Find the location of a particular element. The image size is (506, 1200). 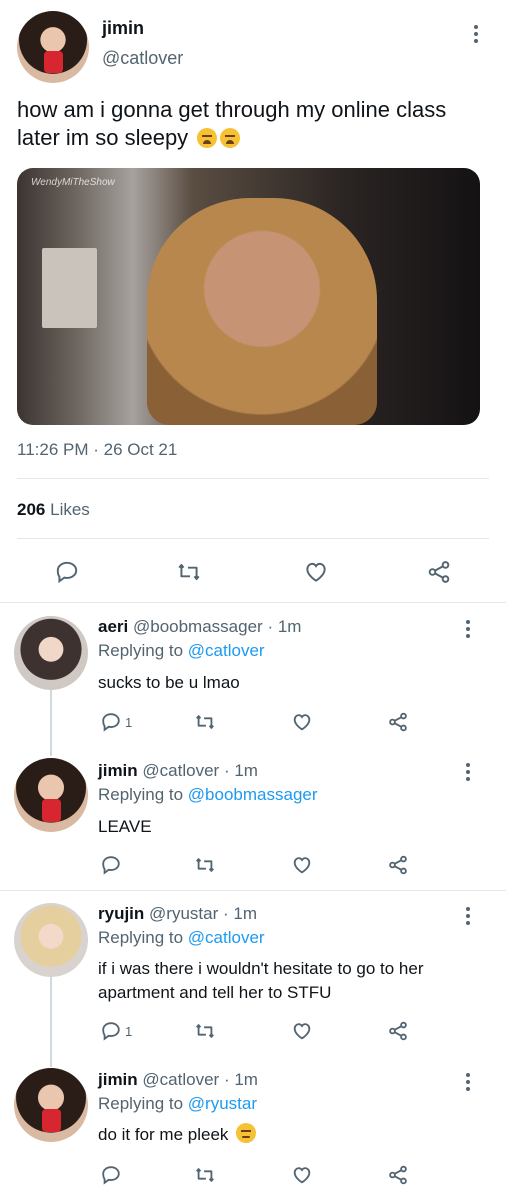

reply-author-name: aeri is located at coordinates (113, 626).